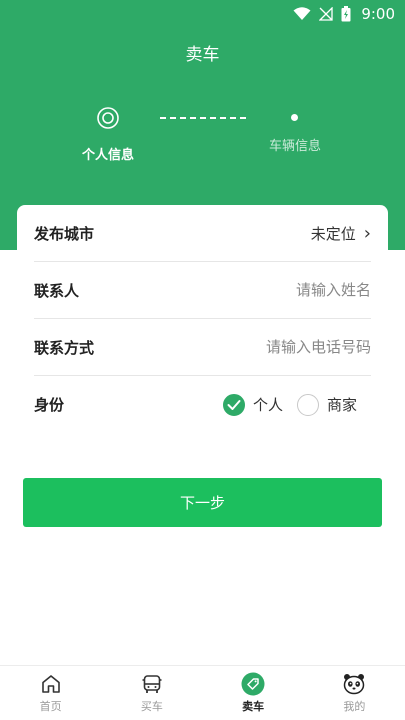 This screenshot has height=720, width=405. I want to click on identity-option-personal-label: 个人, so click(267, 405).